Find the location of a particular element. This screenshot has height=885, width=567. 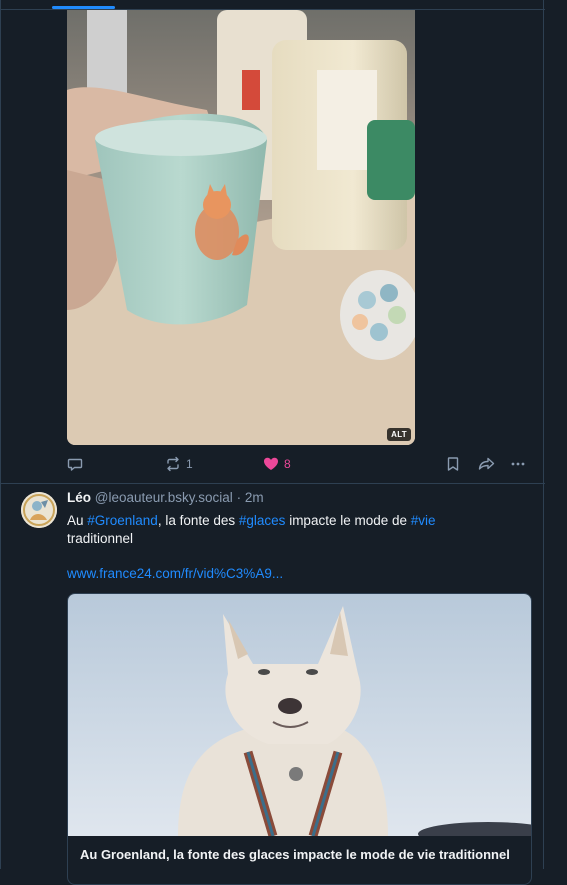

share-button is located at coordinates (487, 464).